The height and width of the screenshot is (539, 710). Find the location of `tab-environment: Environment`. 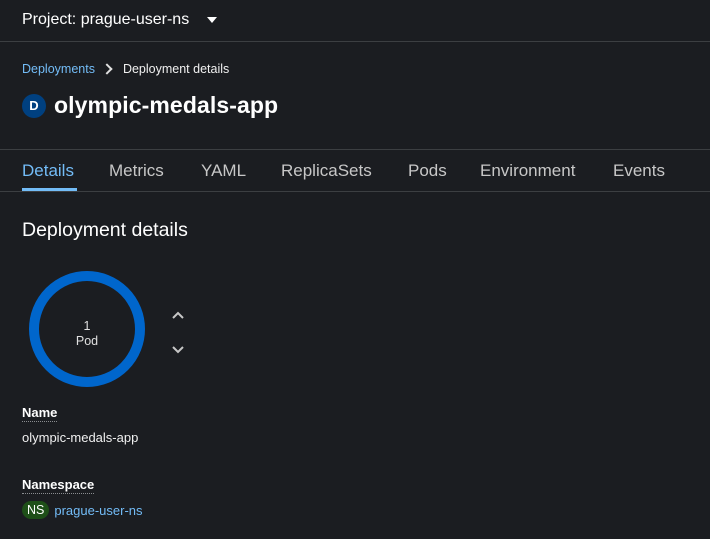

tab-environment: Environment is located at coordinates (527, 171).